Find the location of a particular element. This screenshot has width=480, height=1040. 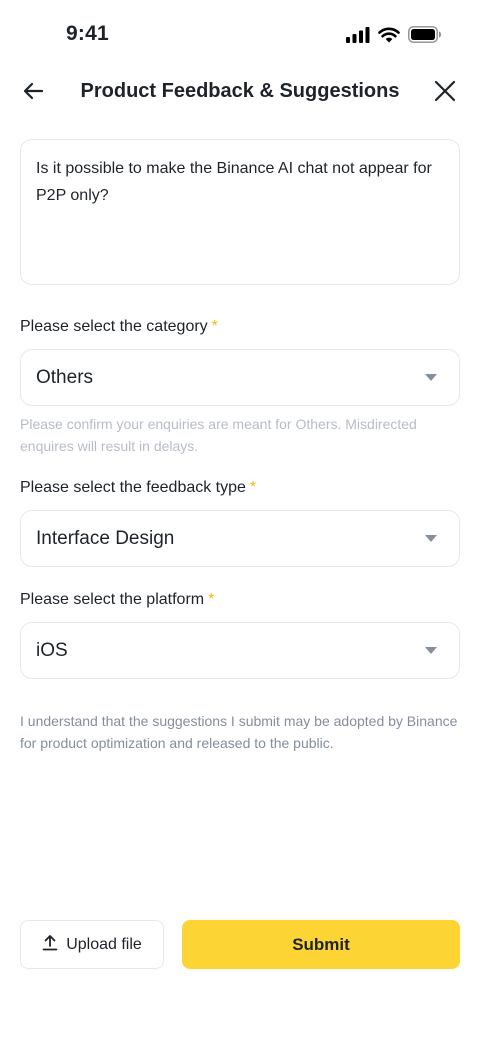

feedback-type-select: Interface Design is located at coordinates (240, 538).